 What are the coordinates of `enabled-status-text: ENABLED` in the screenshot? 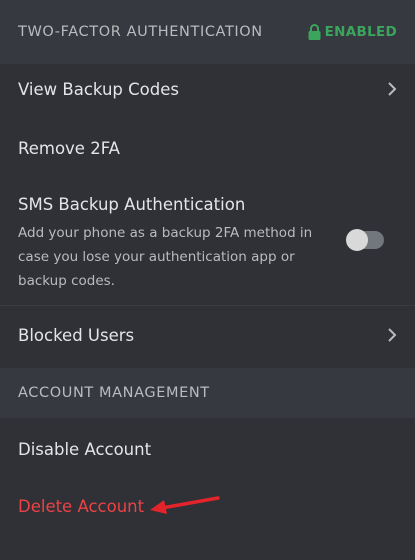 It's located at (360, 32).